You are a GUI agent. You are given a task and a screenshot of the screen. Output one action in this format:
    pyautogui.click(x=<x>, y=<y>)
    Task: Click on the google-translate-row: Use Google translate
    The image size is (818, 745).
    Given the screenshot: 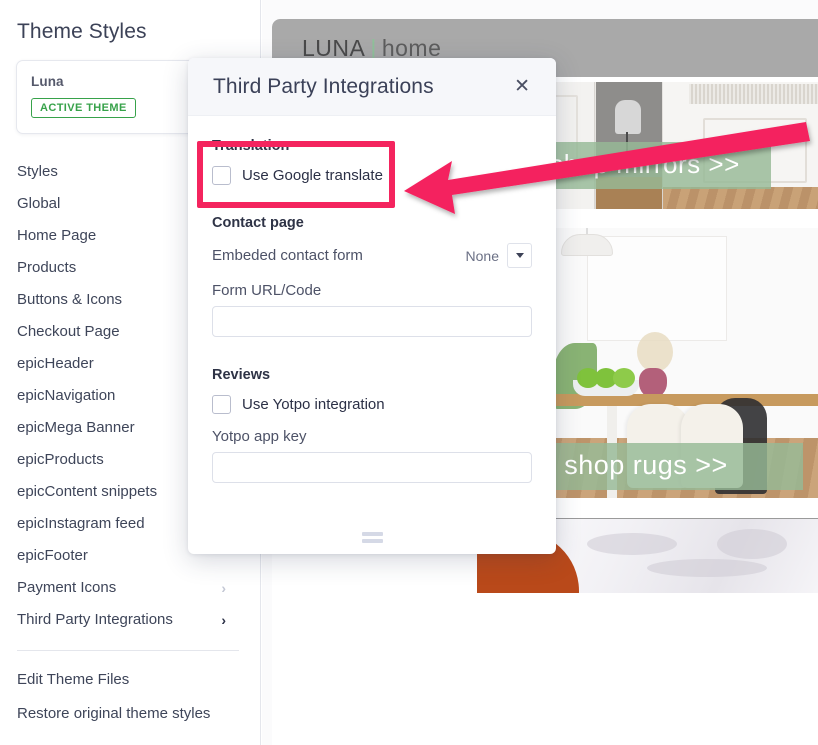 What is the action you would take?
    pyautogui.click(x=372, y=175)
    